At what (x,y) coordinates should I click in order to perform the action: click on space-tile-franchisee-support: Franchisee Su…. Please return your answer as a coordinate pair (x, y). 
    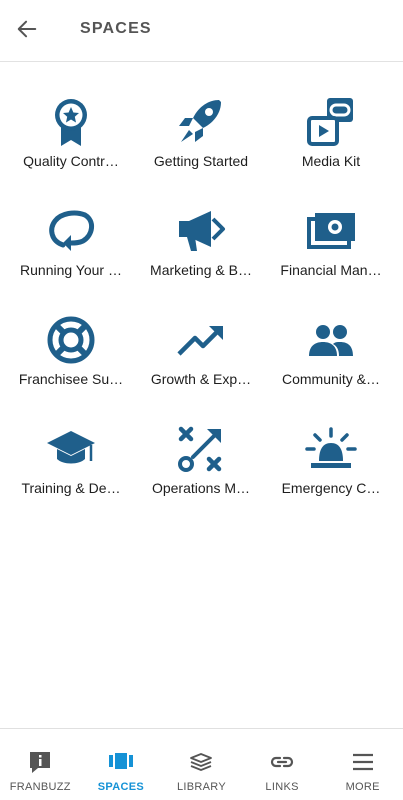
    Looking at the image, I should click on (71, 333).